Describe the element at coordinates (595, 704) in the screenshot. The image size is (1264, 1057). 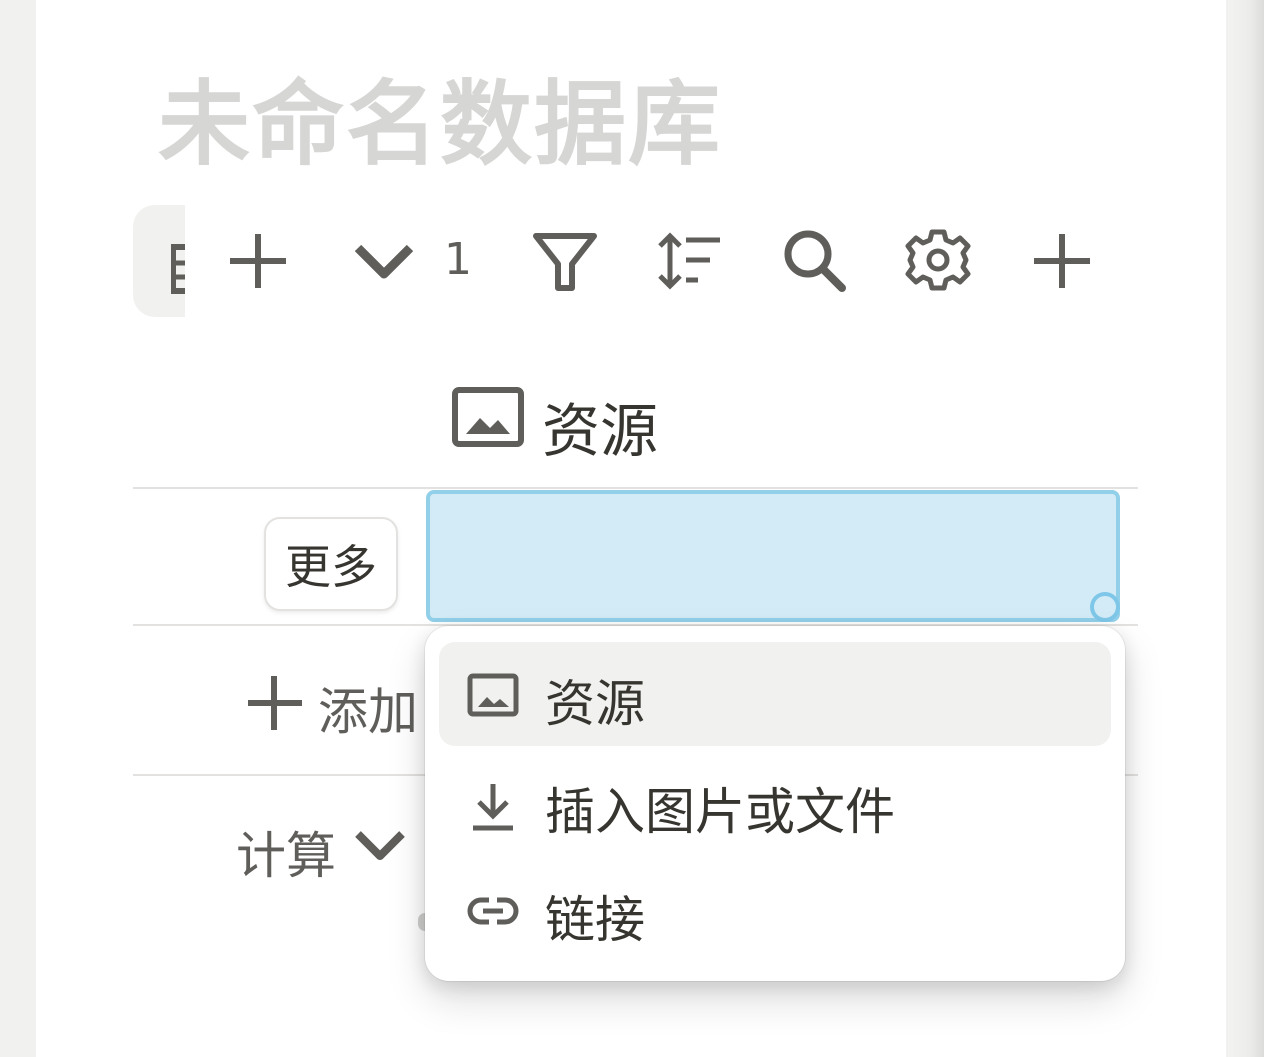
I see `menu-item-label: 资源` at that location.